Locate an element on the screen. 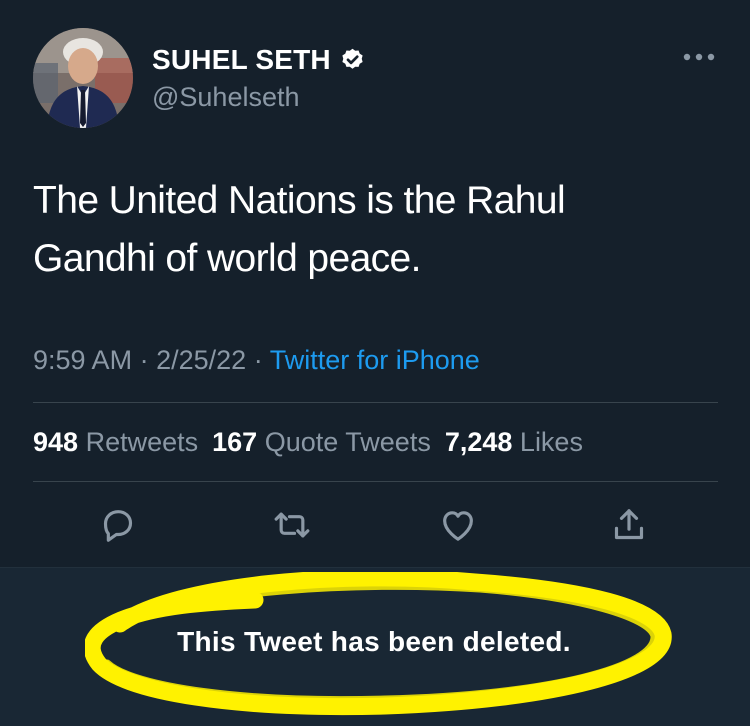 The height and width of the screenshot is (726, 750). display-name: SUHEL SETH is located at coordinates (259, 60).